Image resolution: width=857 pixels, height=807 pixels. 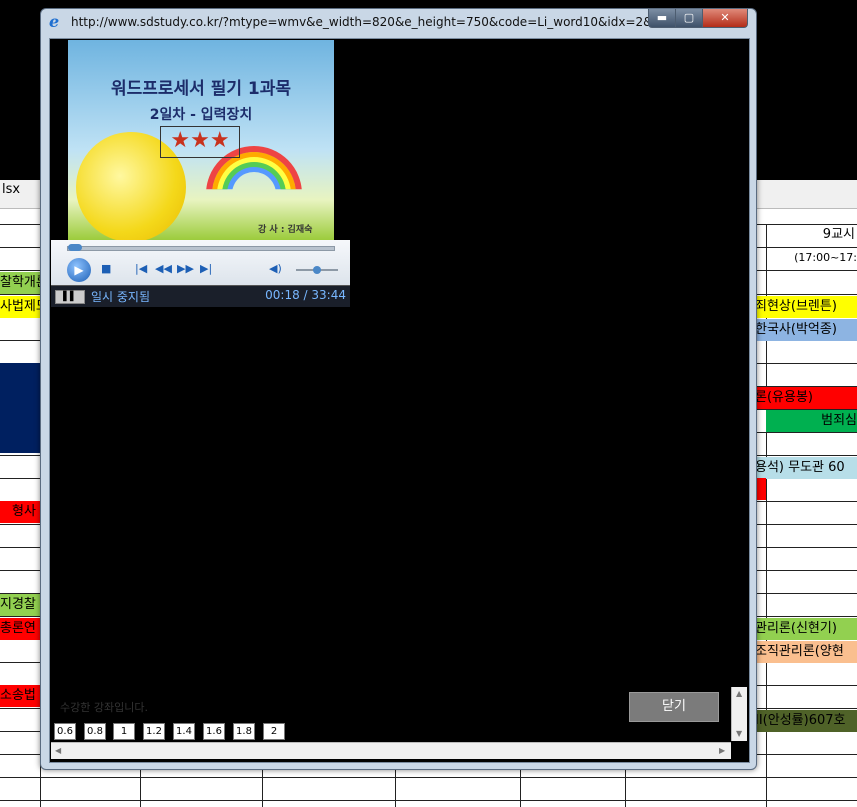 What do you see at coordinates (75, 247) in the screenshot?
I see `seek-knob` at bounding box center [75, 247].